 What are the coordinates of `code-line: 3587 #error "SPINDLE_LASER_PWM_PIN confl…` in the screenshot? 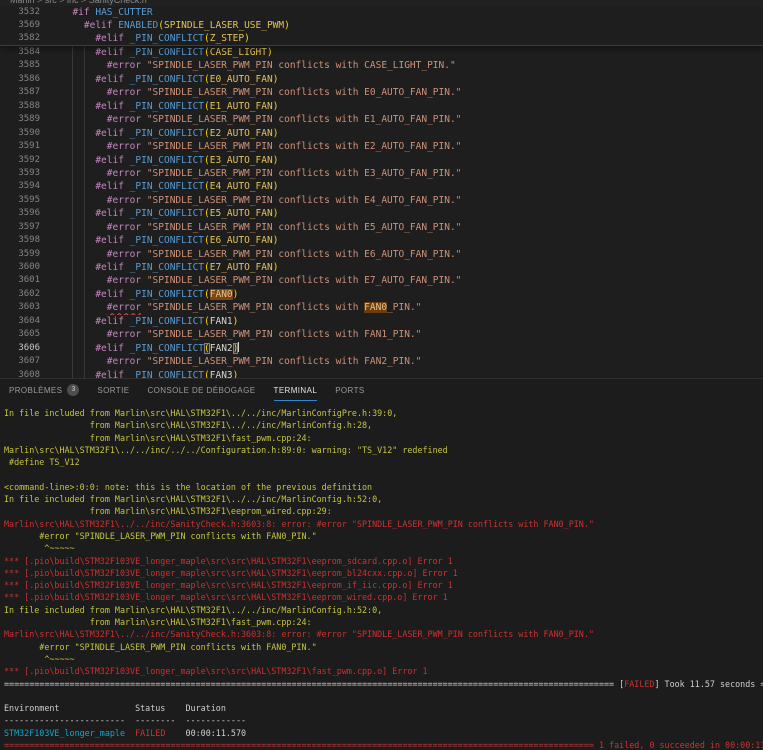 It's located at (381, 92).